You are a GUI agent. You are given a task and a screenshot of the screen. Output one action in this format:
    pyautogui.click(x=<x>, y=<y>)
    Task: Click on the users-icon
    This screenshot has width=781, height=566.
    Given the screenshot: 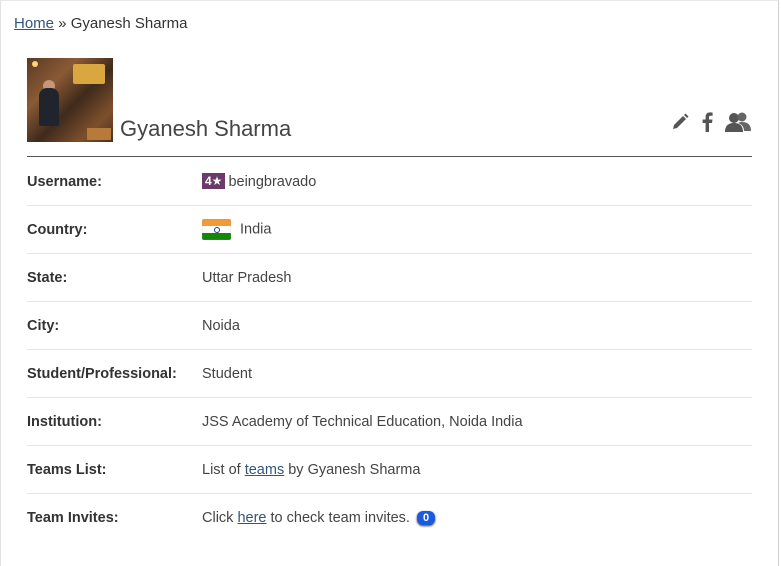 What is the action you would take?
    pyautogui.click(x=738, y=124)
    